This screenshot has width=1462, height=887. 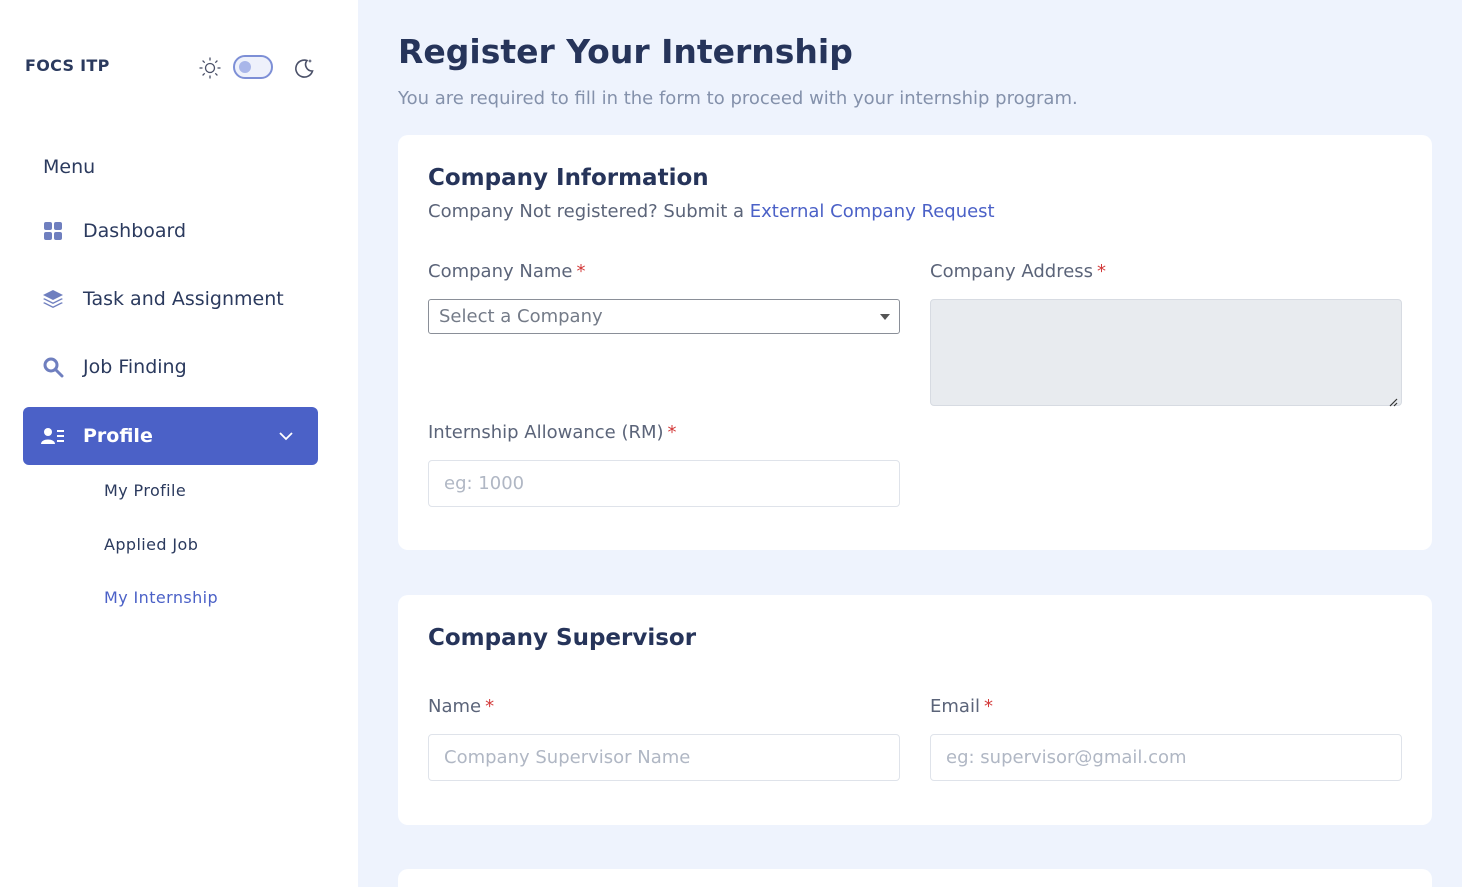 I want to click on theme-switch, so click(x=256, y=68).